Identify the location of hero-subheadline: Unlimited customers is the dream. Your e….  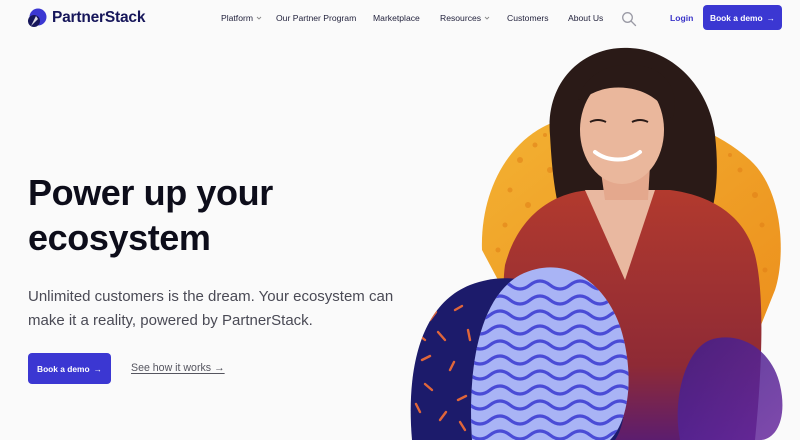
(211, 308).